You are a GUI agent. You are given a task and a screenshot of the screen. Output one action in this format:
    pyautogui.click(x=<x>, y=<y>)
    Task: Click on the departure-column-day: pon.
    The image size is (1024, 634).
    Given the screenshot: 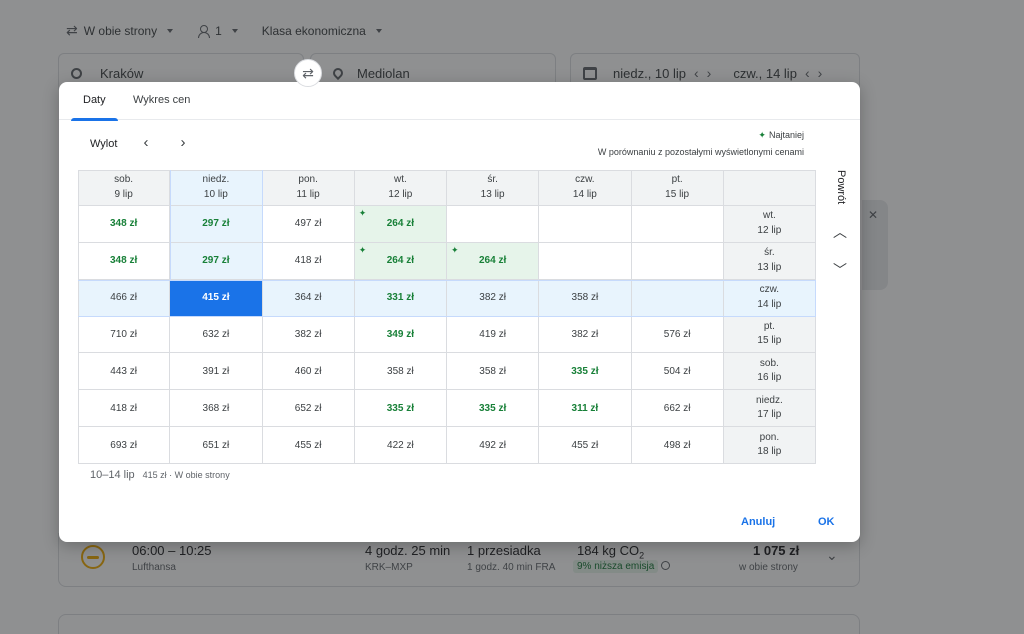 What is the action you would take?
    pyautogui.click(x=308, y=179)
    